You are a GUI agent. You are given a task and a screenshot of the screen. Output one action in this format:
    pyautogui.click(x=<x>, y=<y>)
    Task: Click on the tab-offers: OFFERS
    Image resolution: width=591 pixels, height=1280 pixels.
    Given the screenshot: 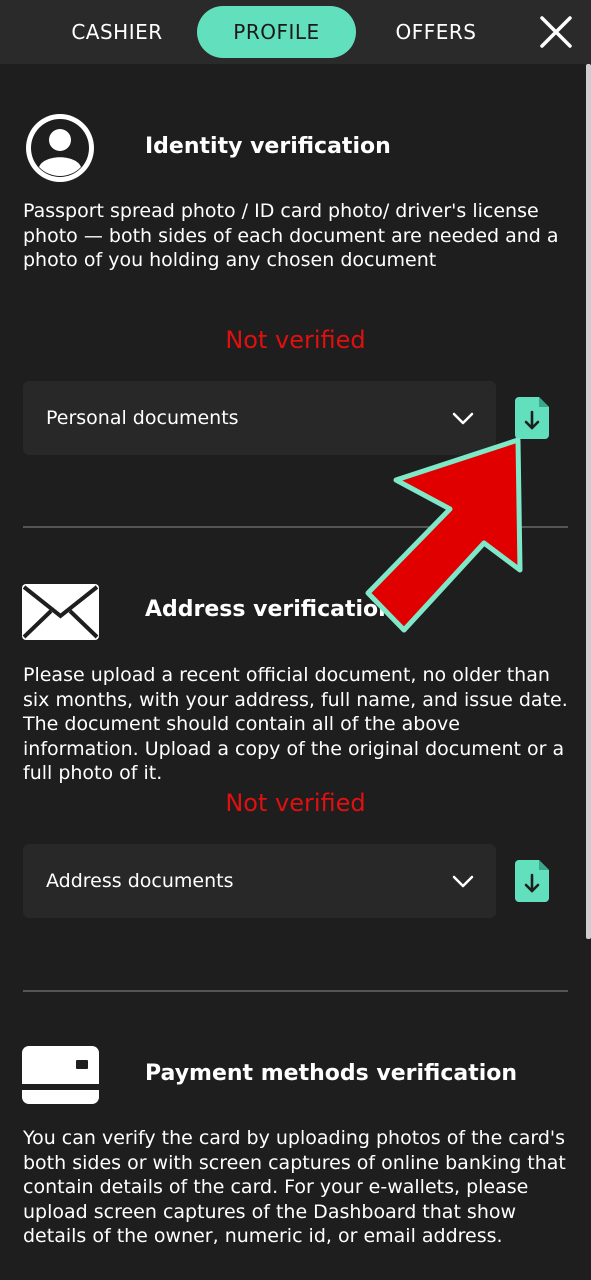 What is the action you would take?
    pyautogui.click(x=436, y=32)
    